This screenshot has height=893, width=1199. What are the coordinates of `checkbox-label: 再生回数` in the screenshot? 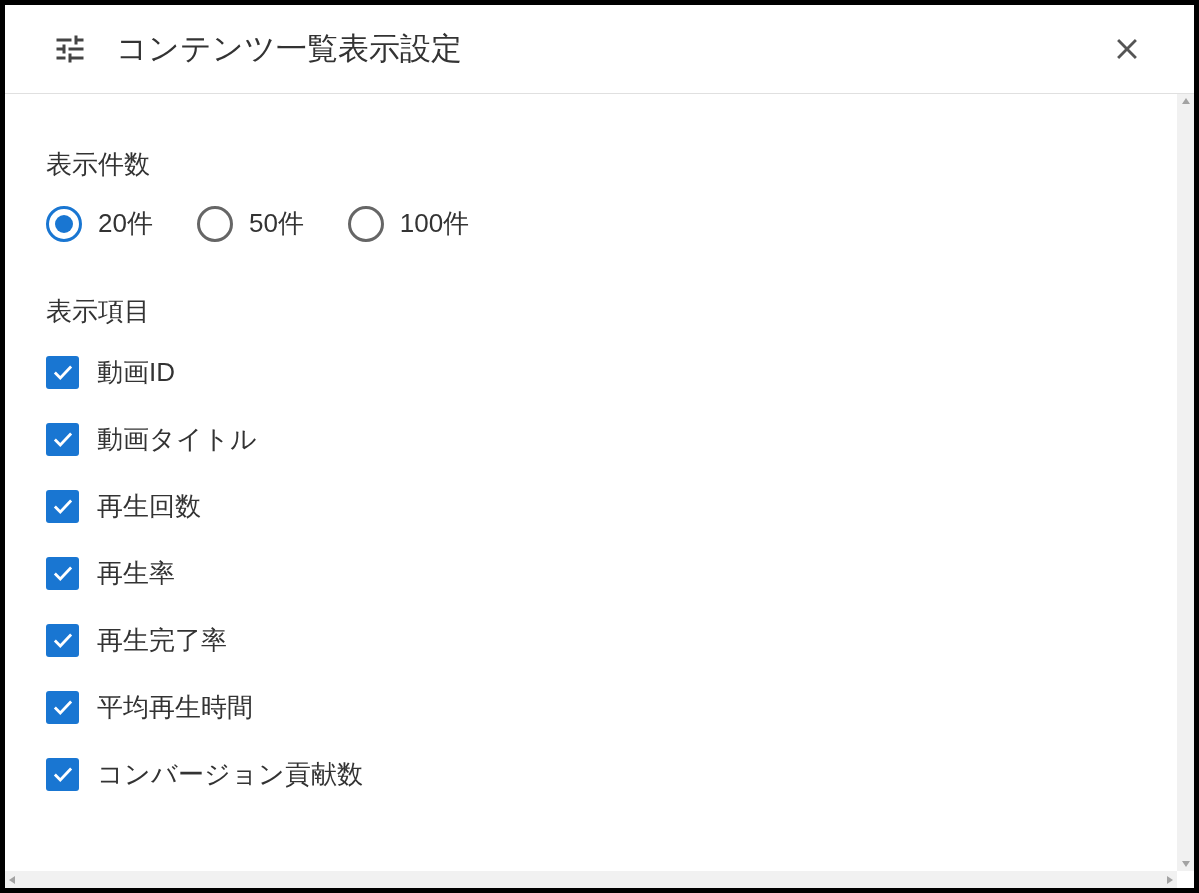 It's located at (149, 506).